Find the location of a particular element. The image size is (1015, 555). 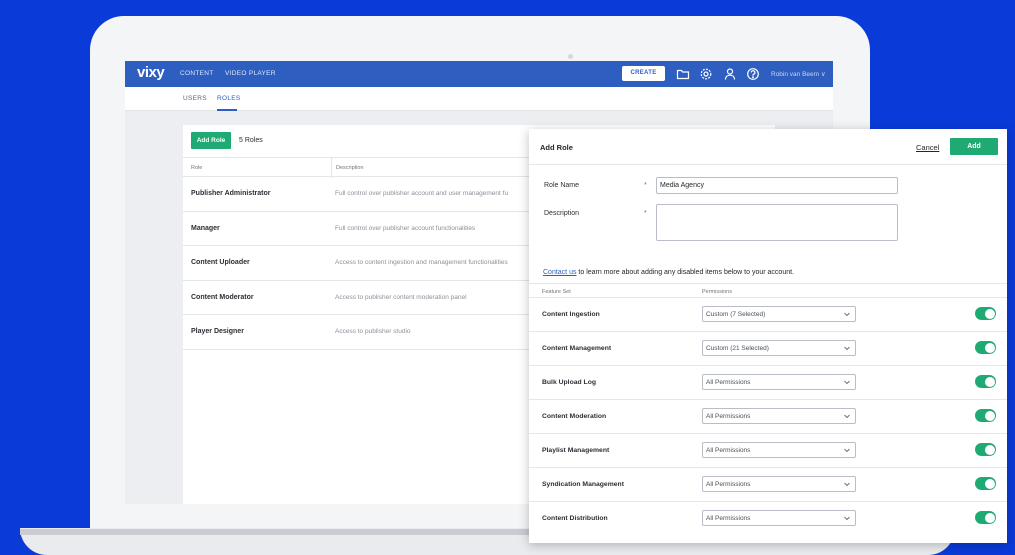

camera-dot is located at coordinates (570, 56).